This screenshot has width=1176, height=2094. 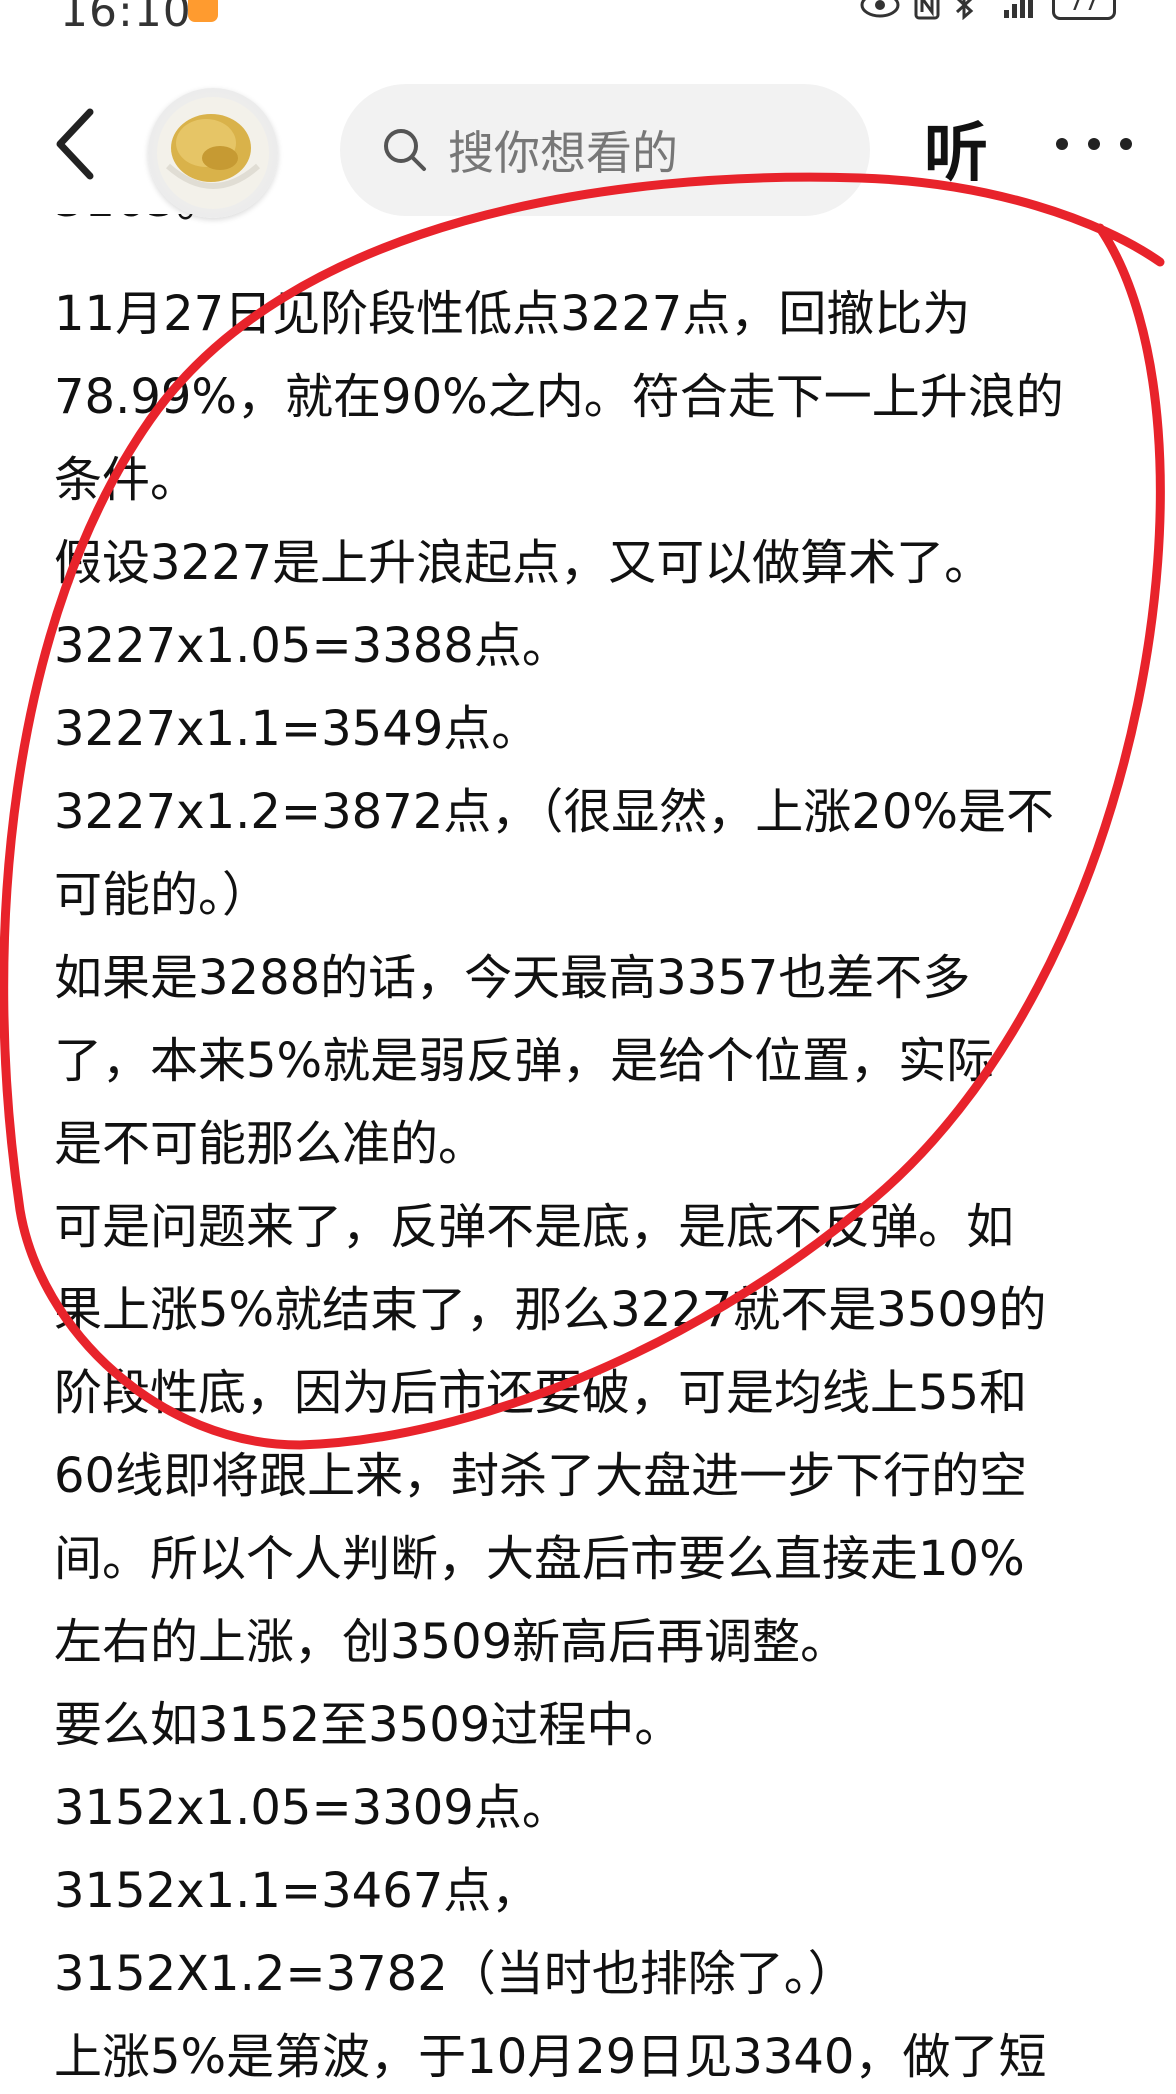 I want to click on listen-button: 听, so click(x=956, y=148).